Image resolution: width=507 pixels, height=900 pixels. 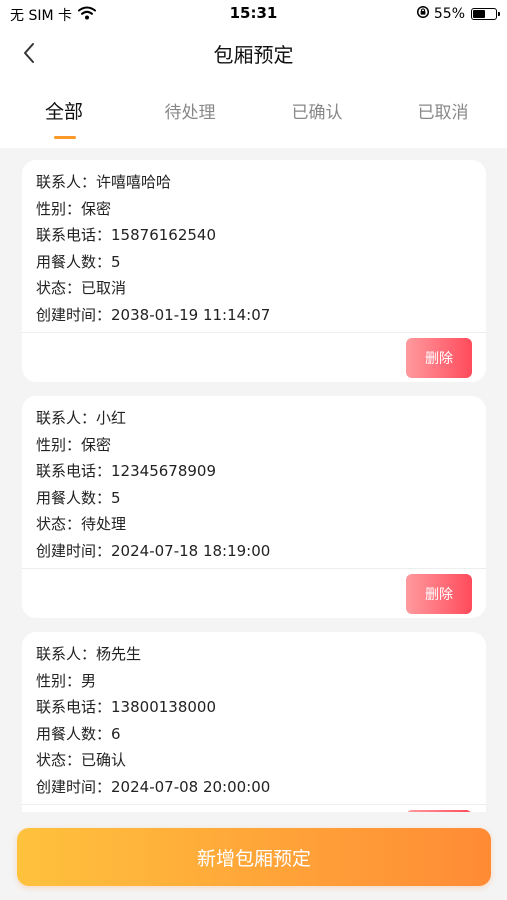 I want to click on diners-value: 6, so click(x=116, y=734).